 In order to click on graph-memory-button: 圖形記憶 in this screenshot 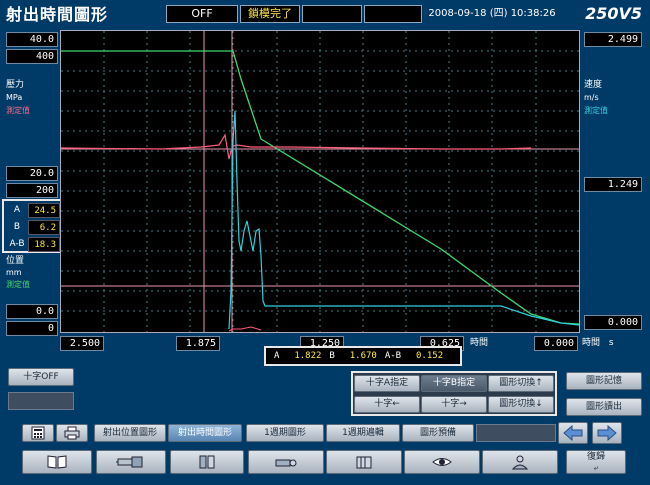, I will do `click(604, 381)`.